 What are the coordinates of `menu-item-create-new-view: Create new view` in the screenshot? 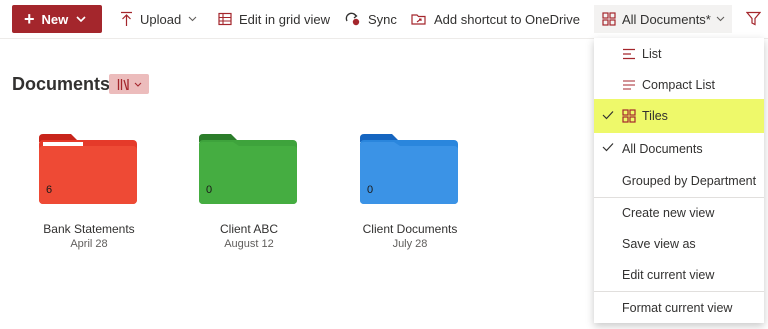 It's located at (679, 213).